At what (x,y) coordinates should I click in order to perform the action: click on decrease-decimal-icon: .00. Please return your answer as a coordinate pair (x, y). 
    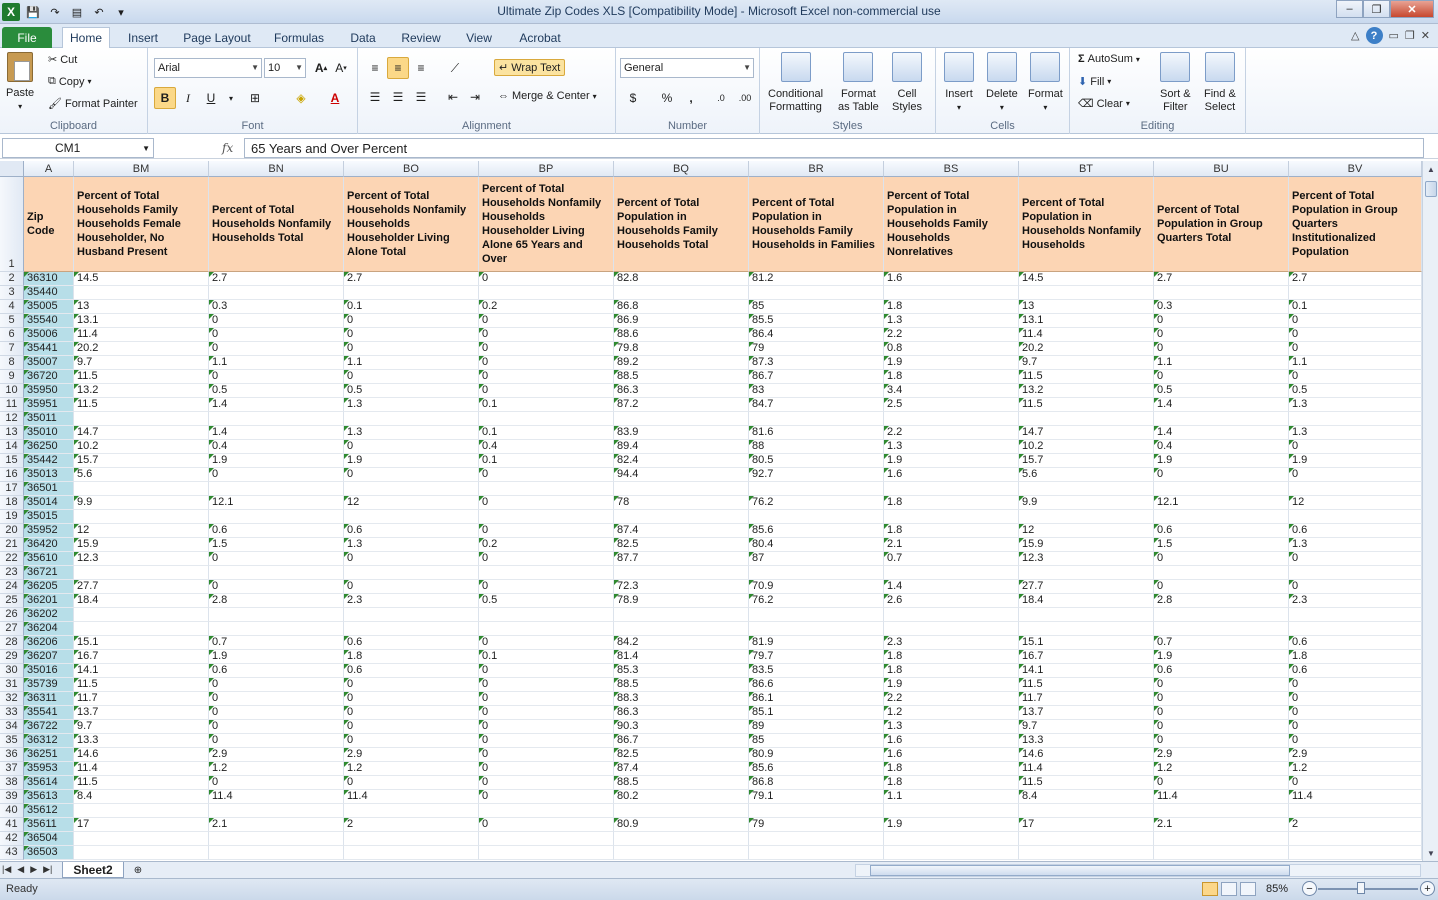
    Looking at the image, I should click on (745, 98).